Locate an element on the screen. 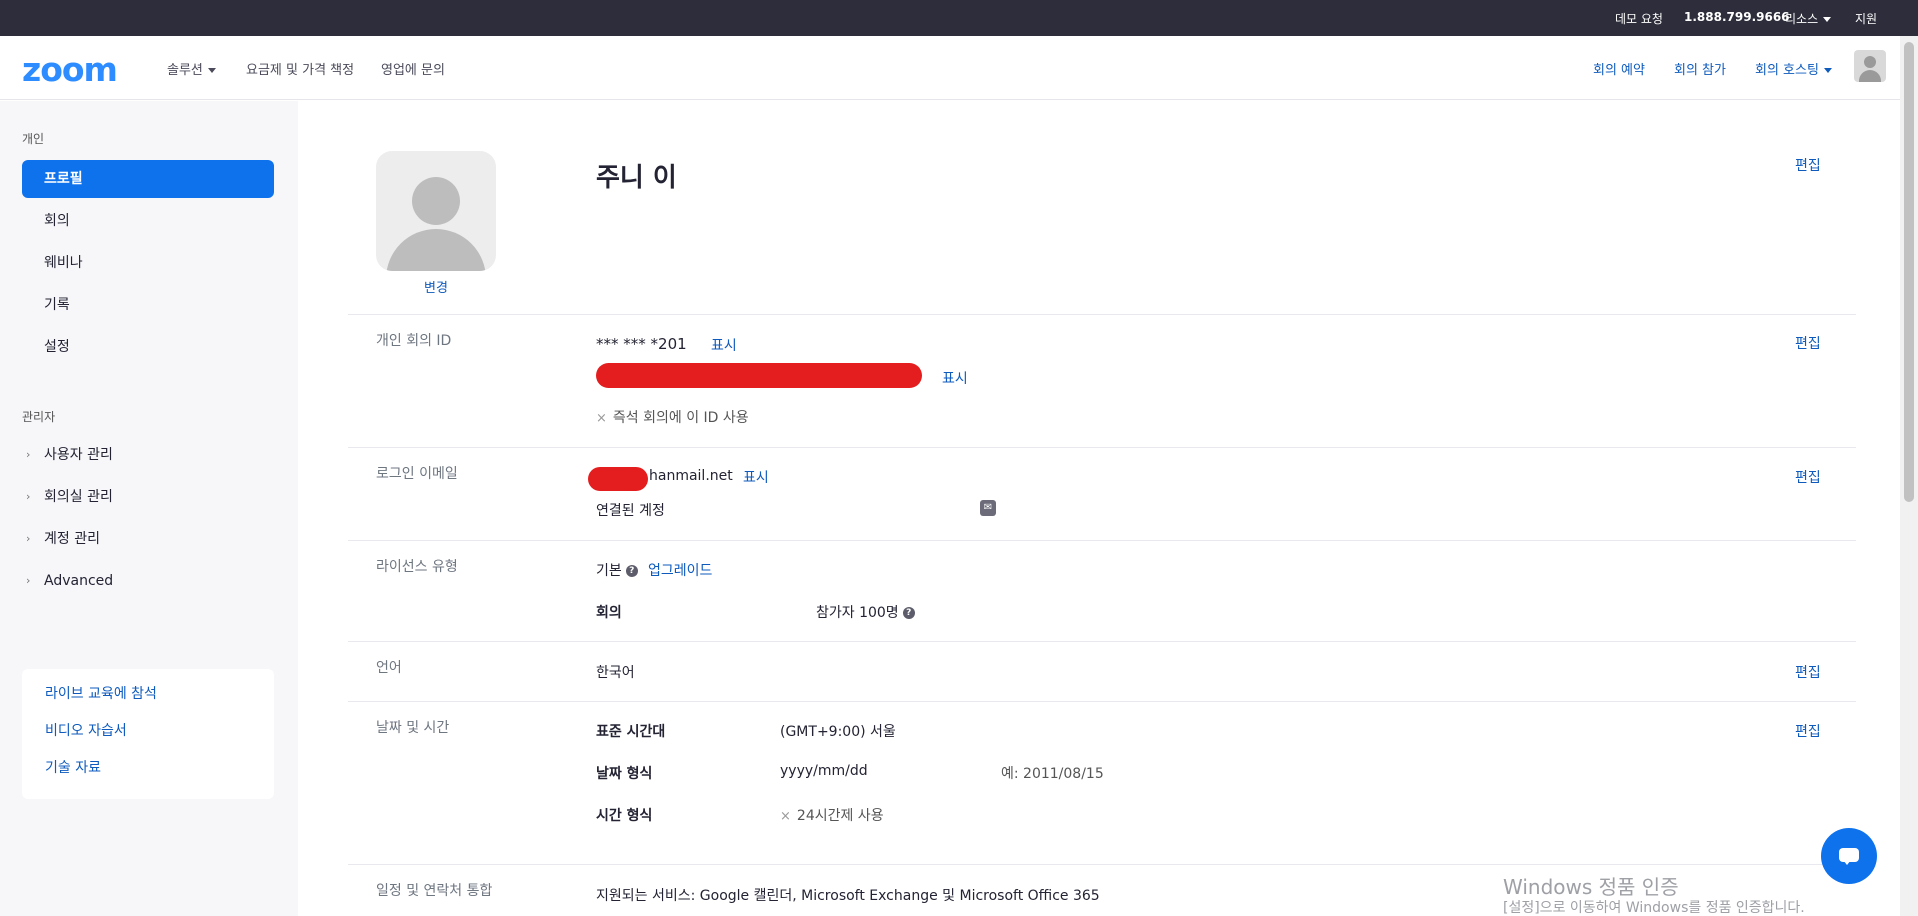 The height and width of the screenshot is (916, 1918). sidebar-item-user-management: › 사용자 관리 is located at coordinates (148, 455).